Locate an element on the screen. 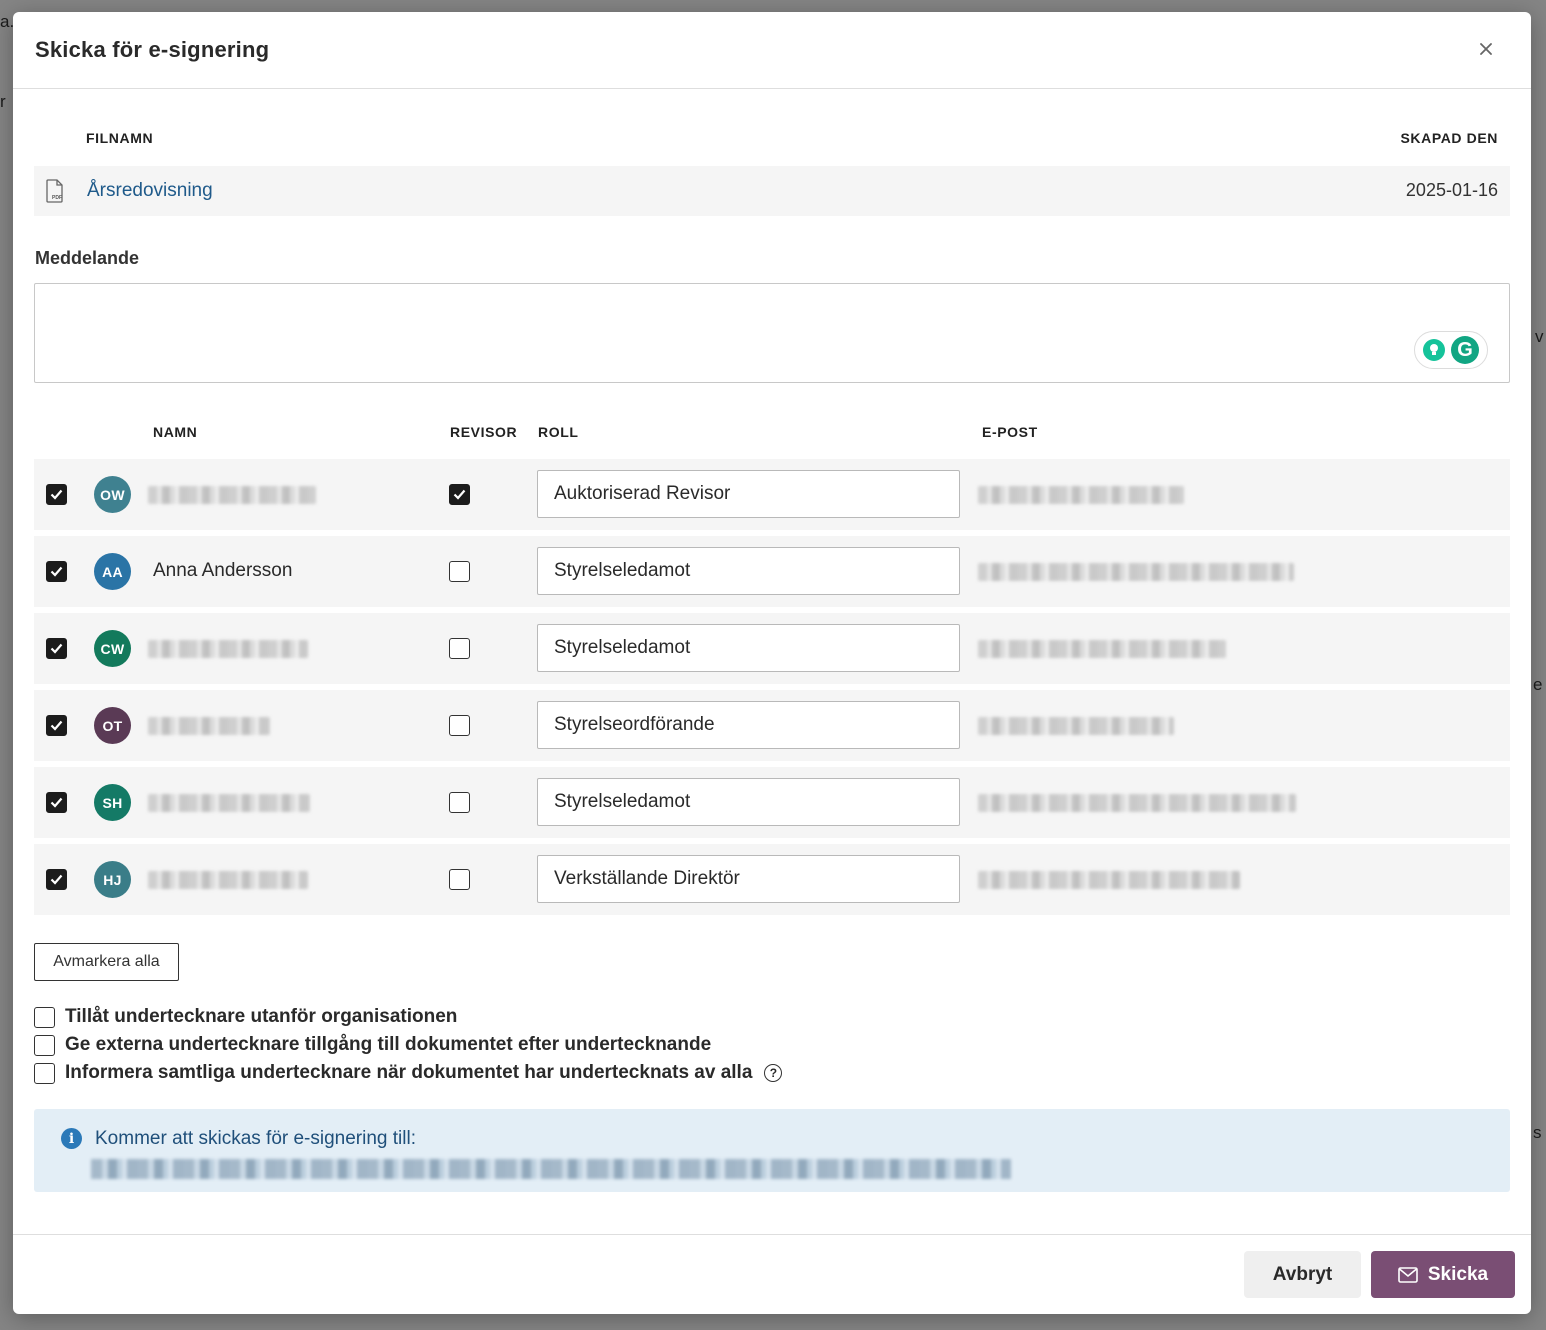 The width and height of the screenshot is (1546, 1330). role-column-header: ROLL is located at coordinates (558, 432).